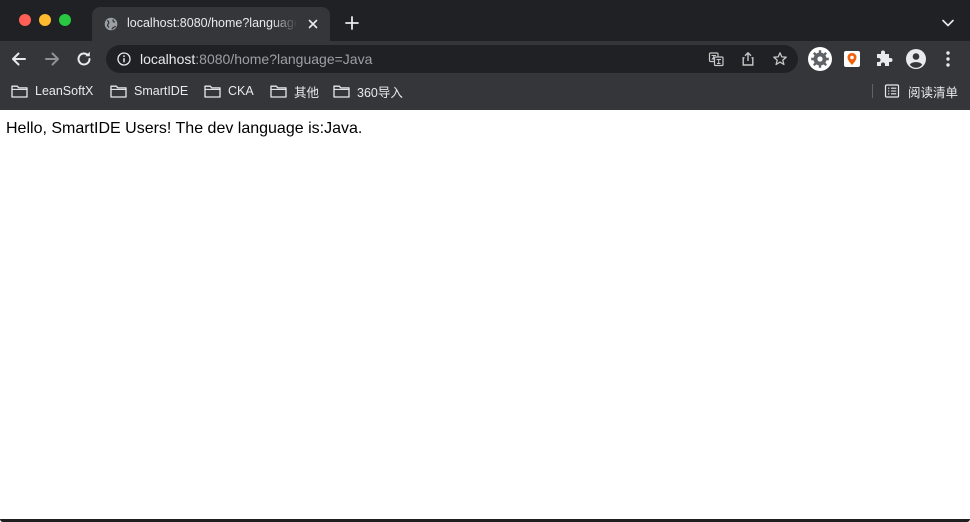  Describe the element at coordinates (820, 59) in the screenshot. I see `extension-gear-icon` at that location.